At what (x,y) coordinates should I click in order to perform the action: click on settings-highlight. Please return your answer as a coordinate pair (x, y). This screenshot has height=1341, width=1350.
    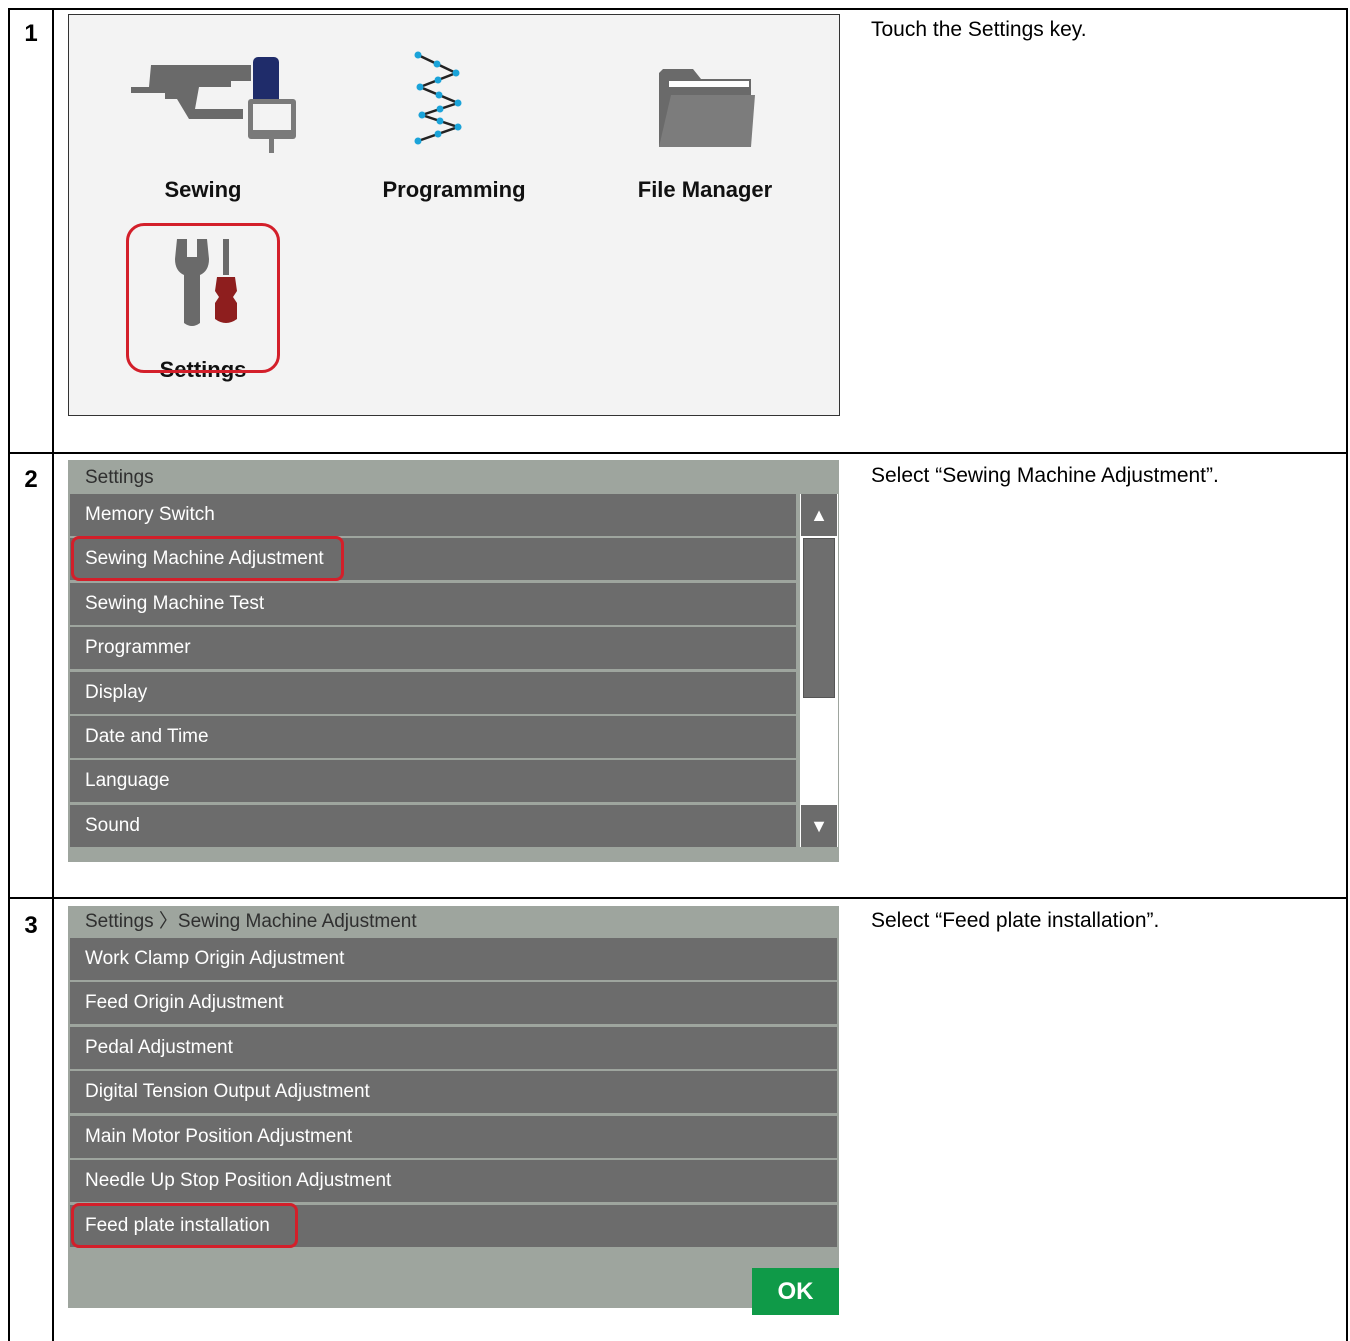
    Looking at the image, I should click on (203, 298).